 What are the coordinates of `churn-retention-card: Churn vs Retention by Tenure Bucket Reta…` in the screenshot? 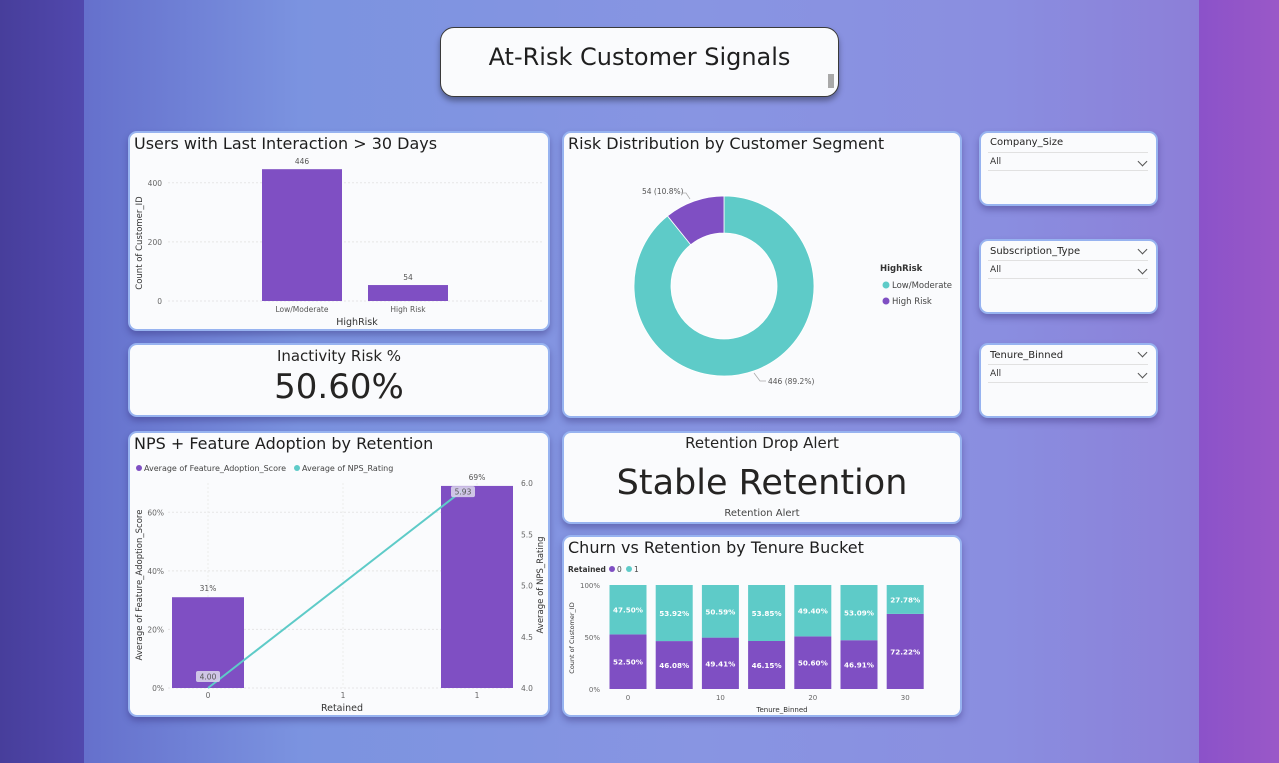 It's located at (762, 626).